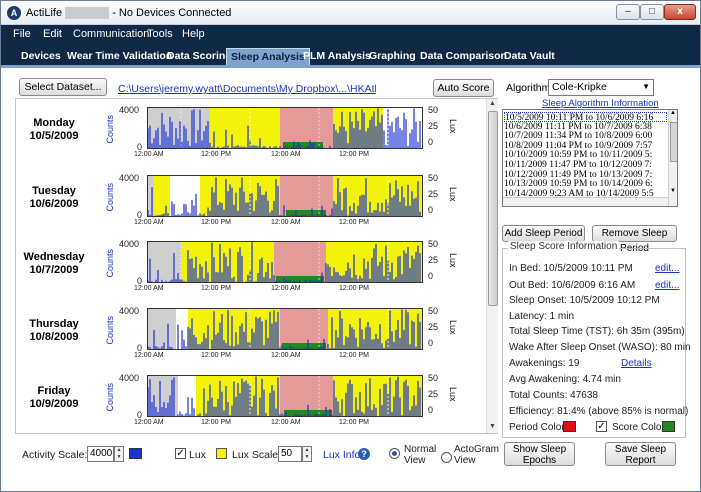 The height and width of the screenshot is (492, 701). Describe the element at coordinates (640, 454) in the screenshot. I see `save-sleep-report-button: Save Sleep Report` at that location.